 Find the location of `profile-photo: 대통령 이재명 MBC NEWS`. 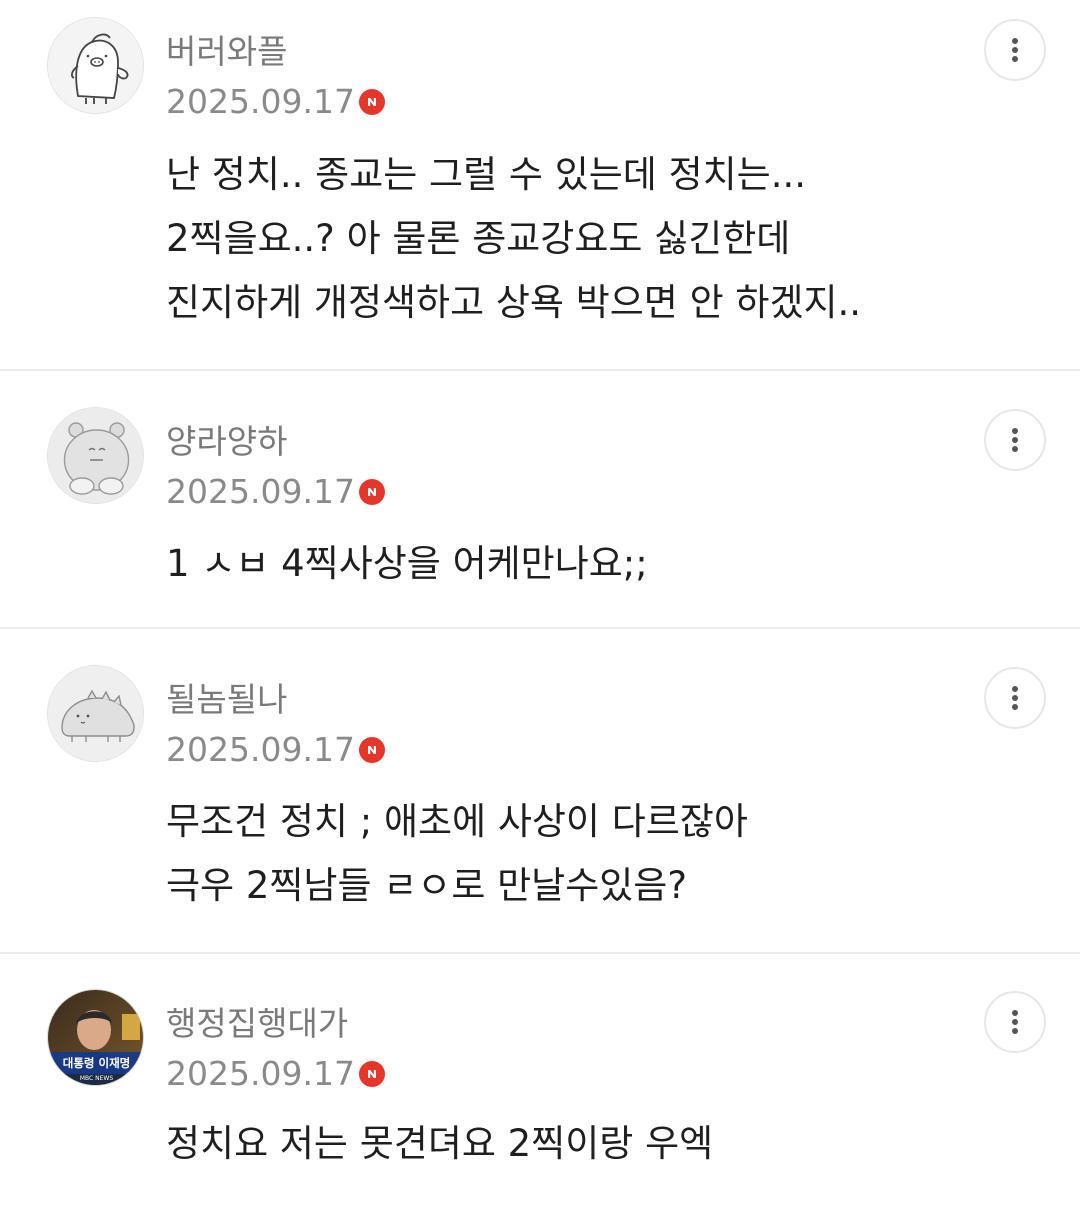

profile-photo: 대통령 이재명 MBC NEWS is located at coordinates (95, 1037).